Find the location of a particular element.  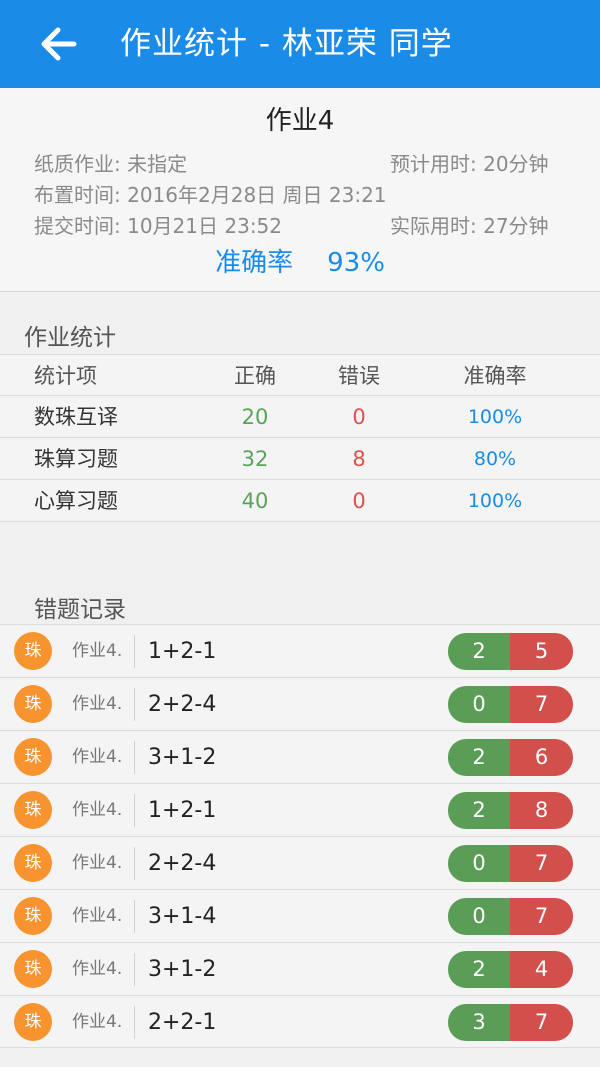

list-item: 珠 作业4. 3+1-4 0 7 is located at coordinates (300, 915).